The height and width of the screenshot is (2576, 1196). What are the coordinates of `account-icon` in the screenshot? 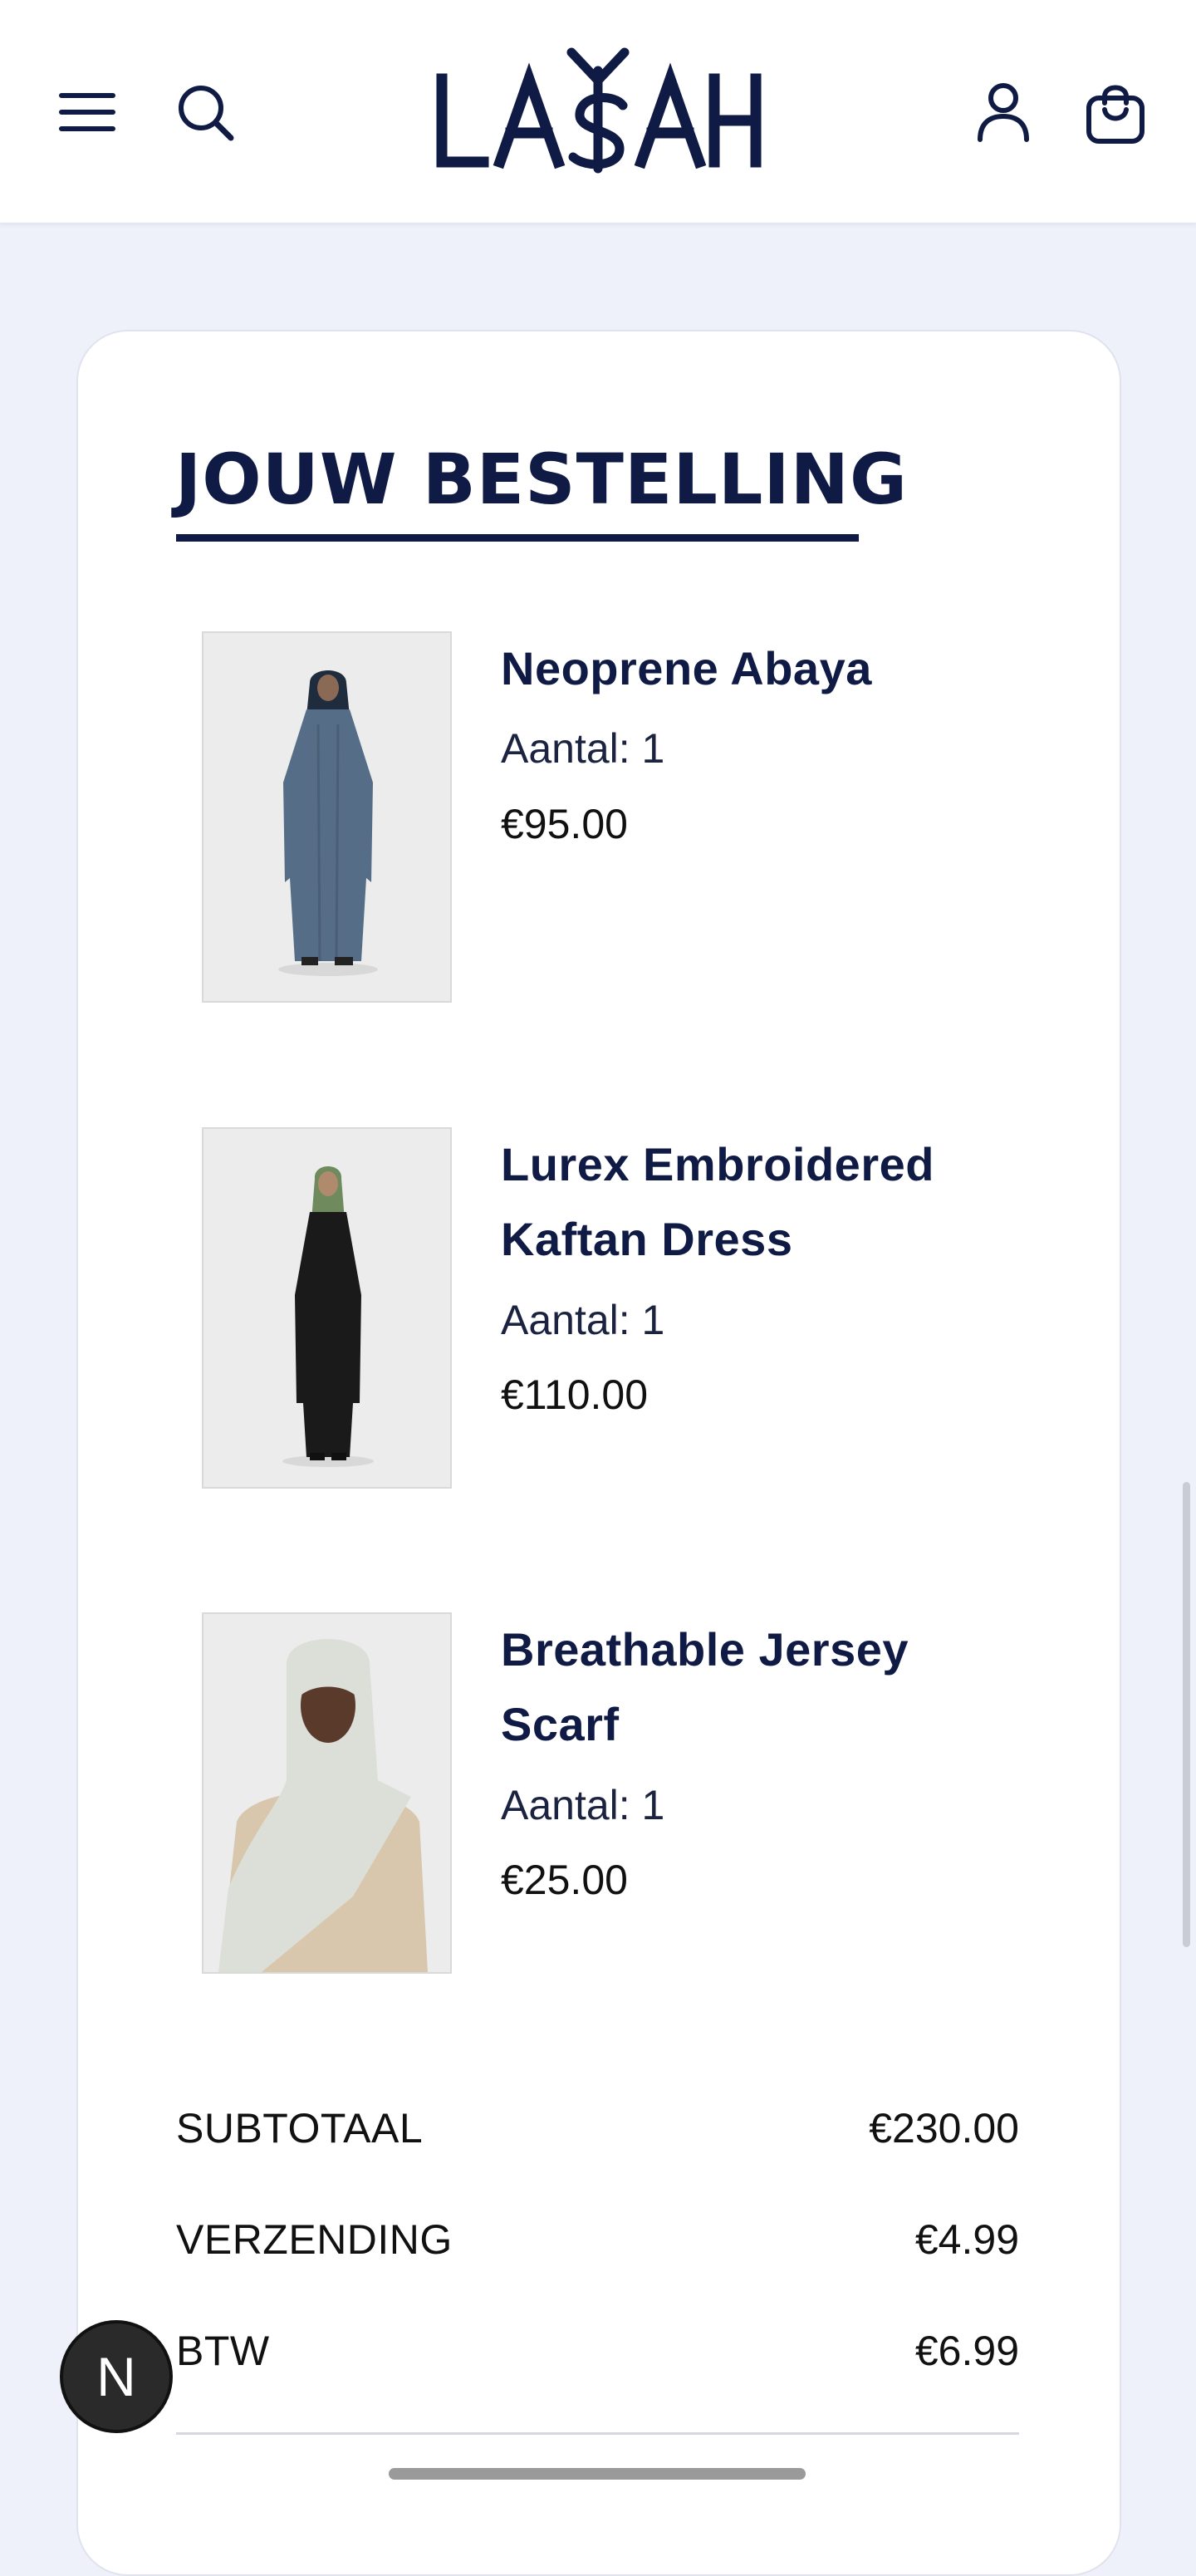 It's located at (1004, 112).